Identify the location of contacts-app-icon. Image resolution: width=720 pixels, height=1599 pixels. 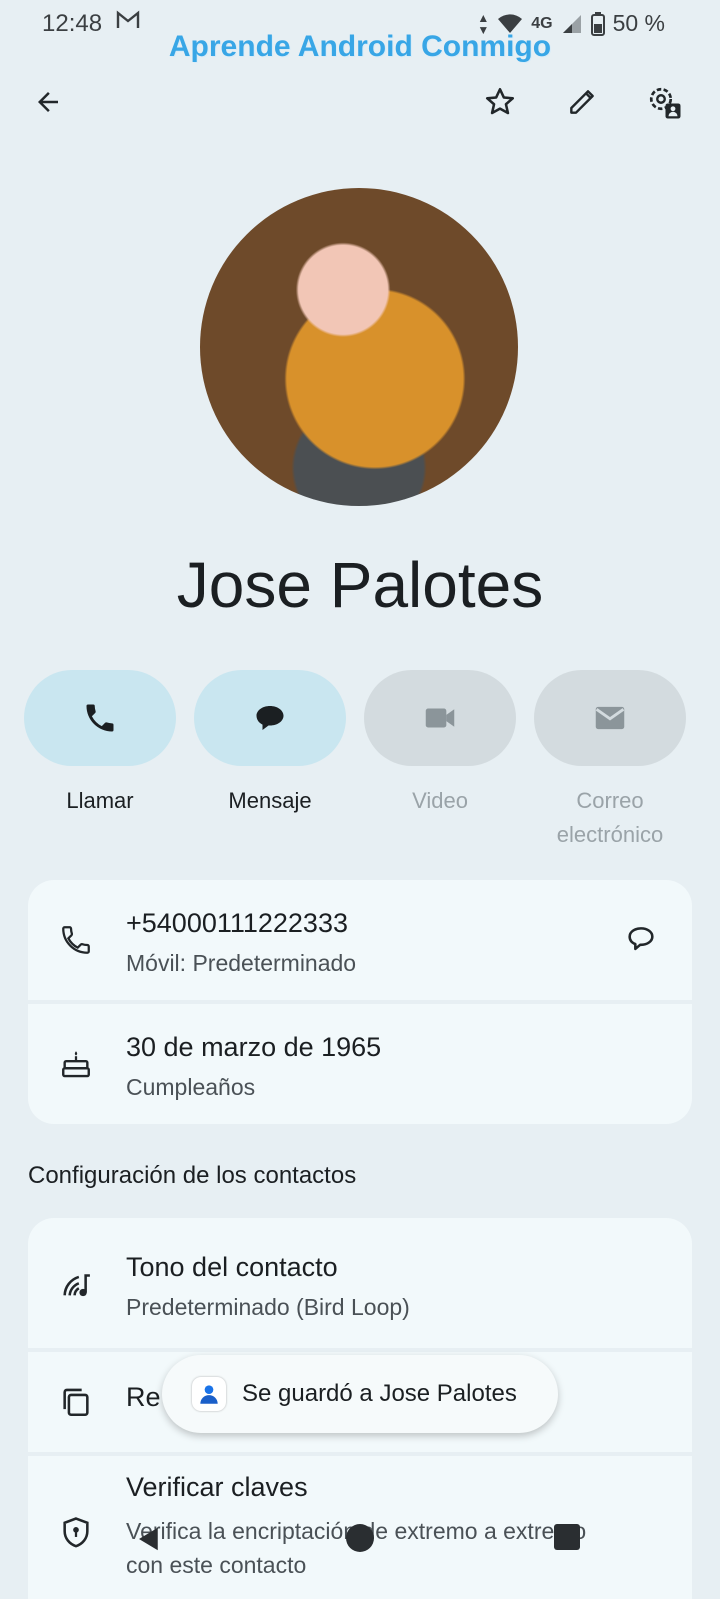
(209, 1394).